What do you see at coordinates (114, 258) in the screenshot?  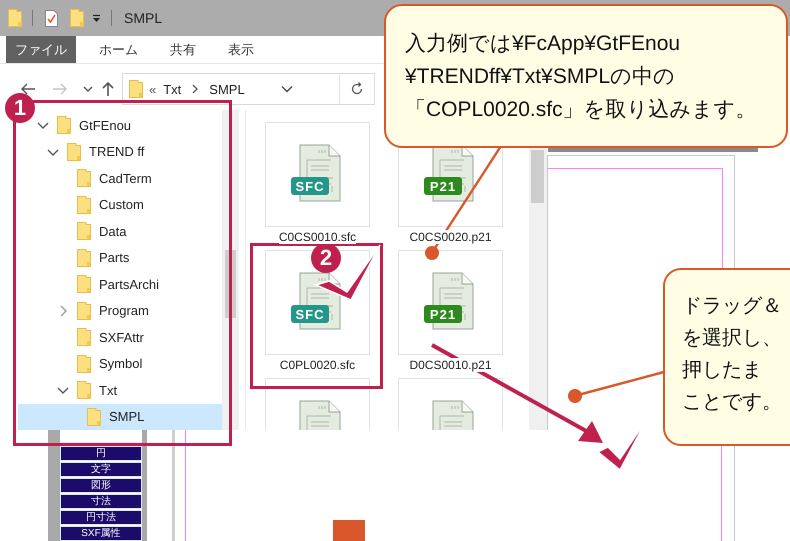 I see `folder-name: Parts` at bounding box center [114, 258].